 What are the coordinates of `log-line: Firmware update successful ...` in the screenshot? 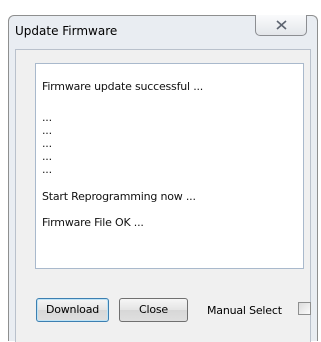 It's located at (123, 86).